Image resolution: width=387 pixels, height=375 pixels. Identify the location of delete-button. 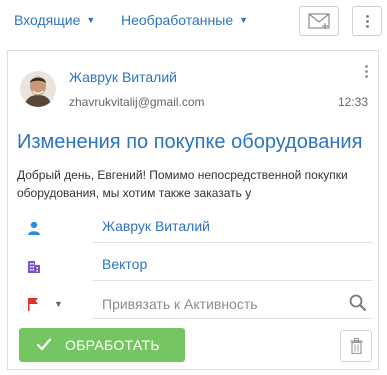
(356, 346).